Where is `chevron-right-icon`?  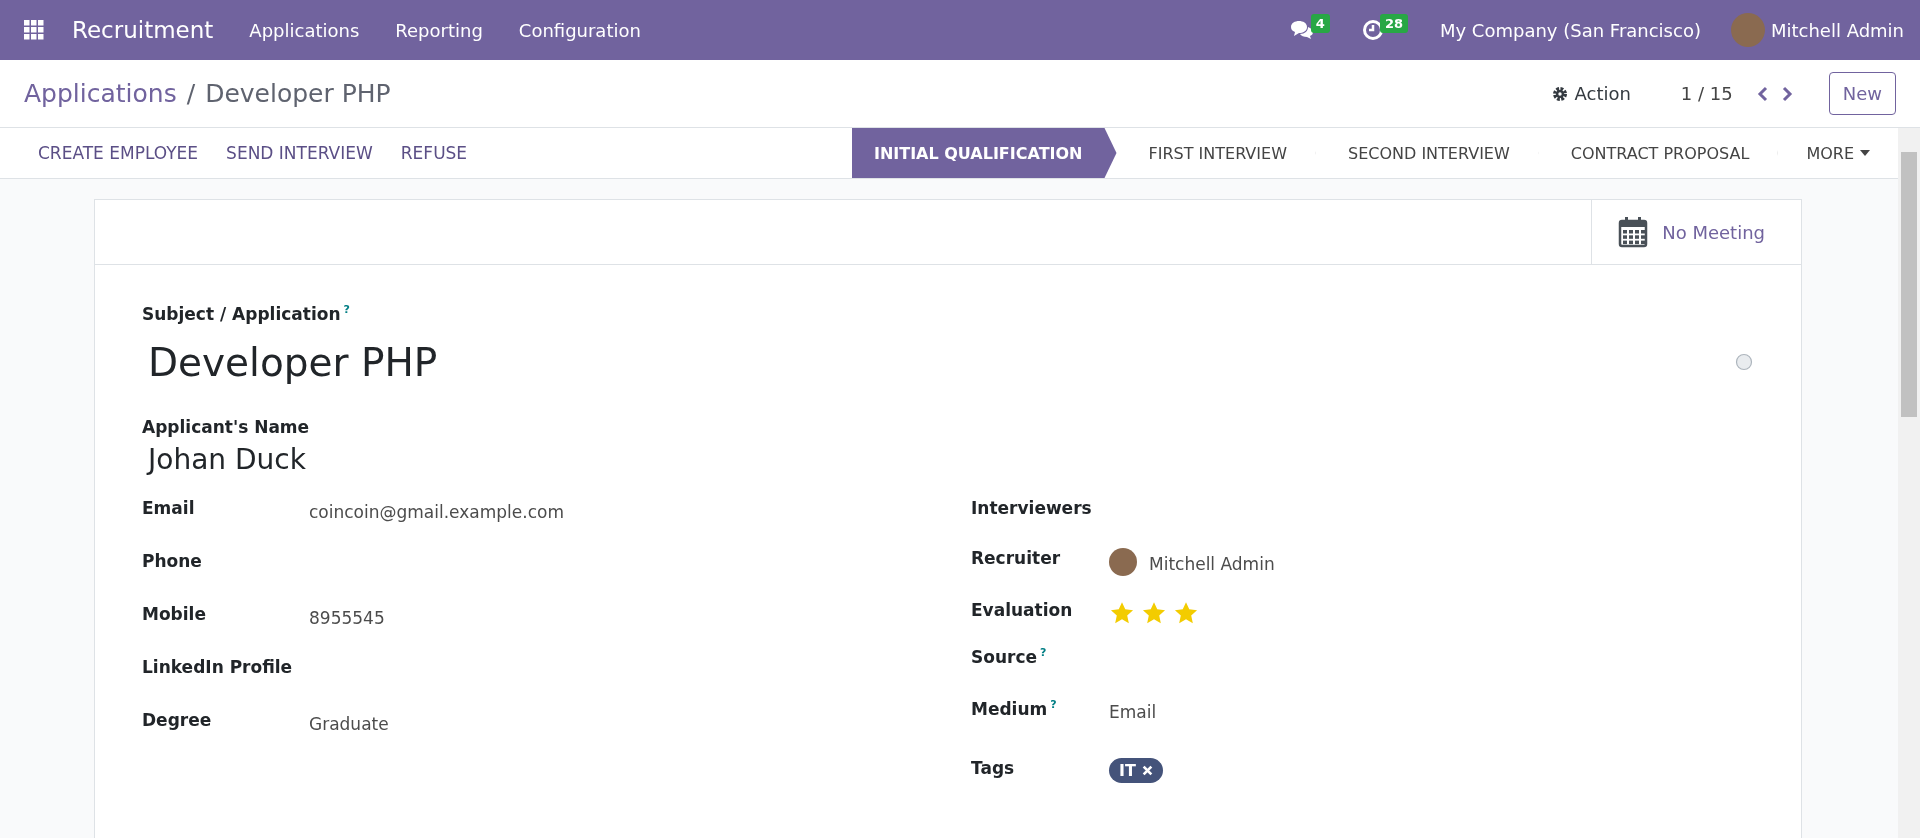
chevron-right-icon is located at coordinates (1786, 93).